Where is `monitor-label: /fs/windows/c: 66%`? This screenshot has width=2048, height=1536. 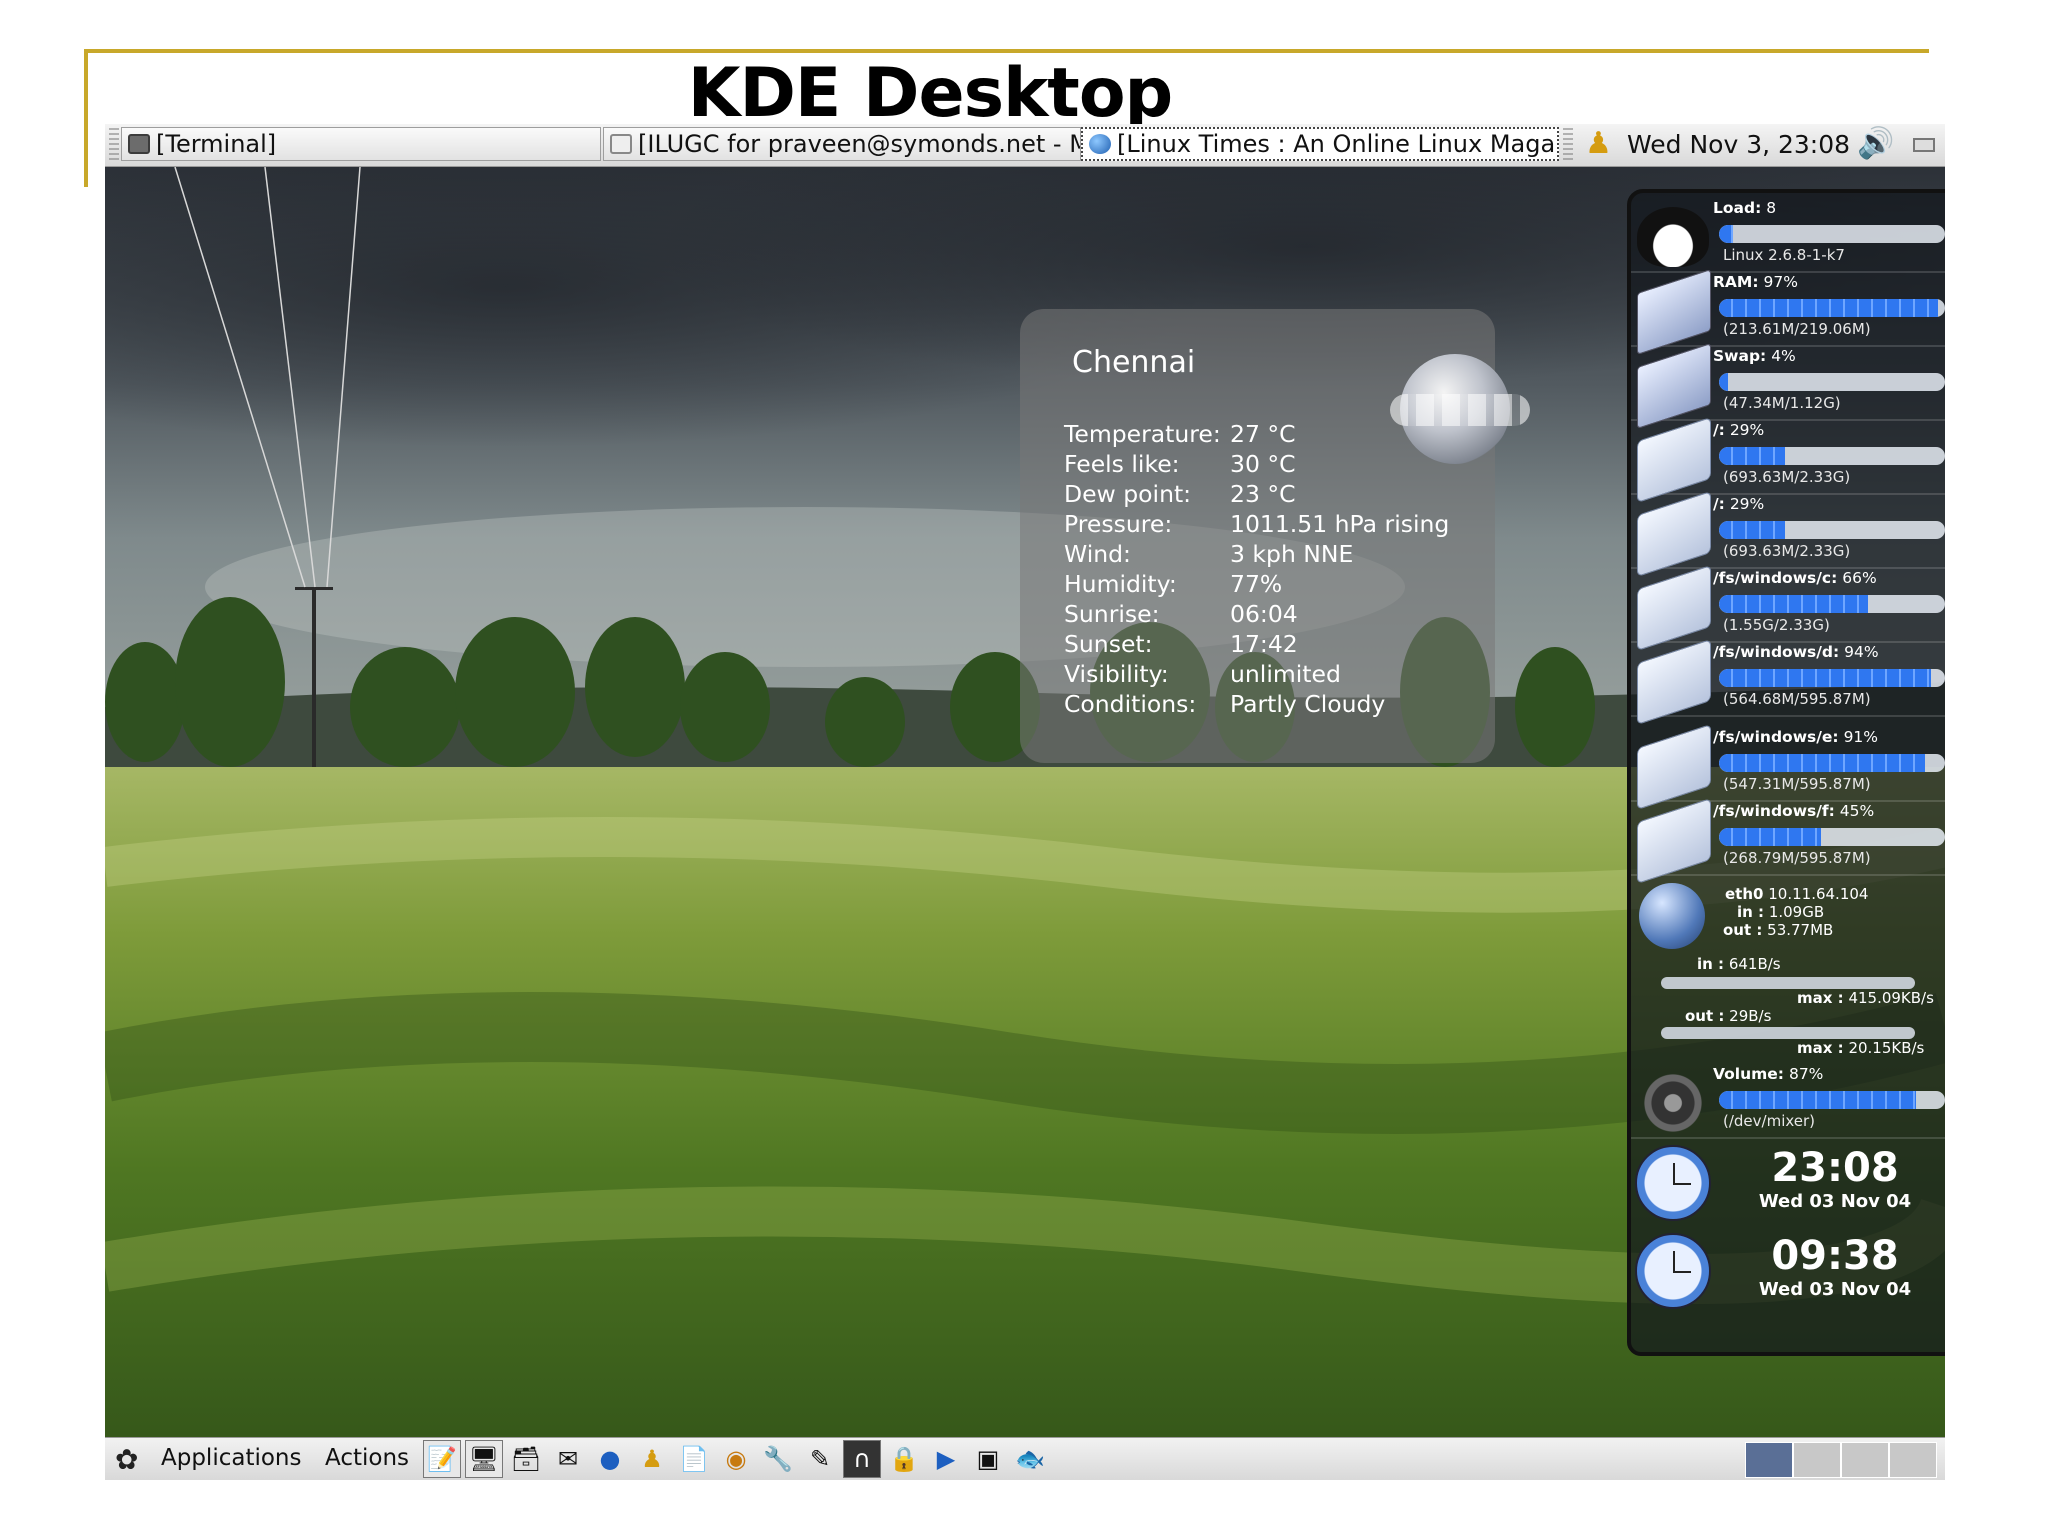 monitor-label: /fs/windows/c: 66% is located at coordinates (1795, 578).